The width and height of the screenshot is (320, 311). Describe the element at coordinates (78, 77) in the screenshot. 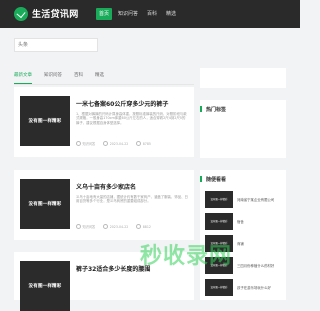

I see `tab-encyclopedia: 百科` at that location.